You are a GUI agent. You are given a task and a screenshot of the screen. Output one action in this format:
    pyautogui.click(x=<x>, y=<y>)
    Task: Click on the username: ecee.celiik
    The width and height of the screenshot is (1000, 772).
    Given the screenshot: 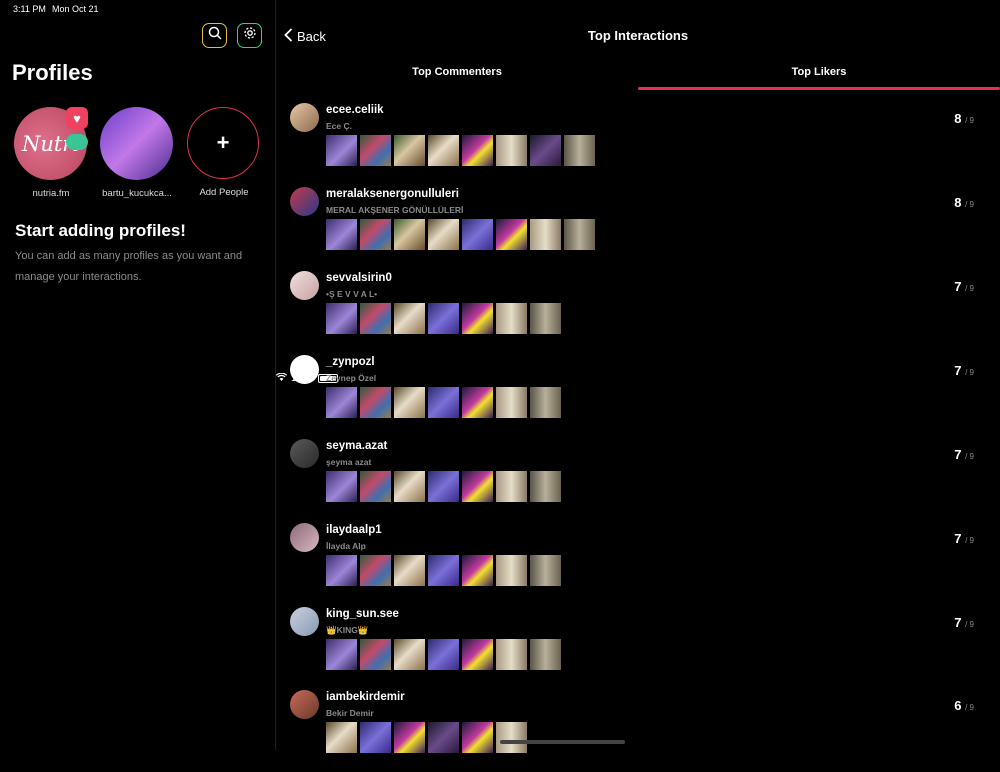 What is the action you would take?
    pyautogui.click(x=355, y=110)
    